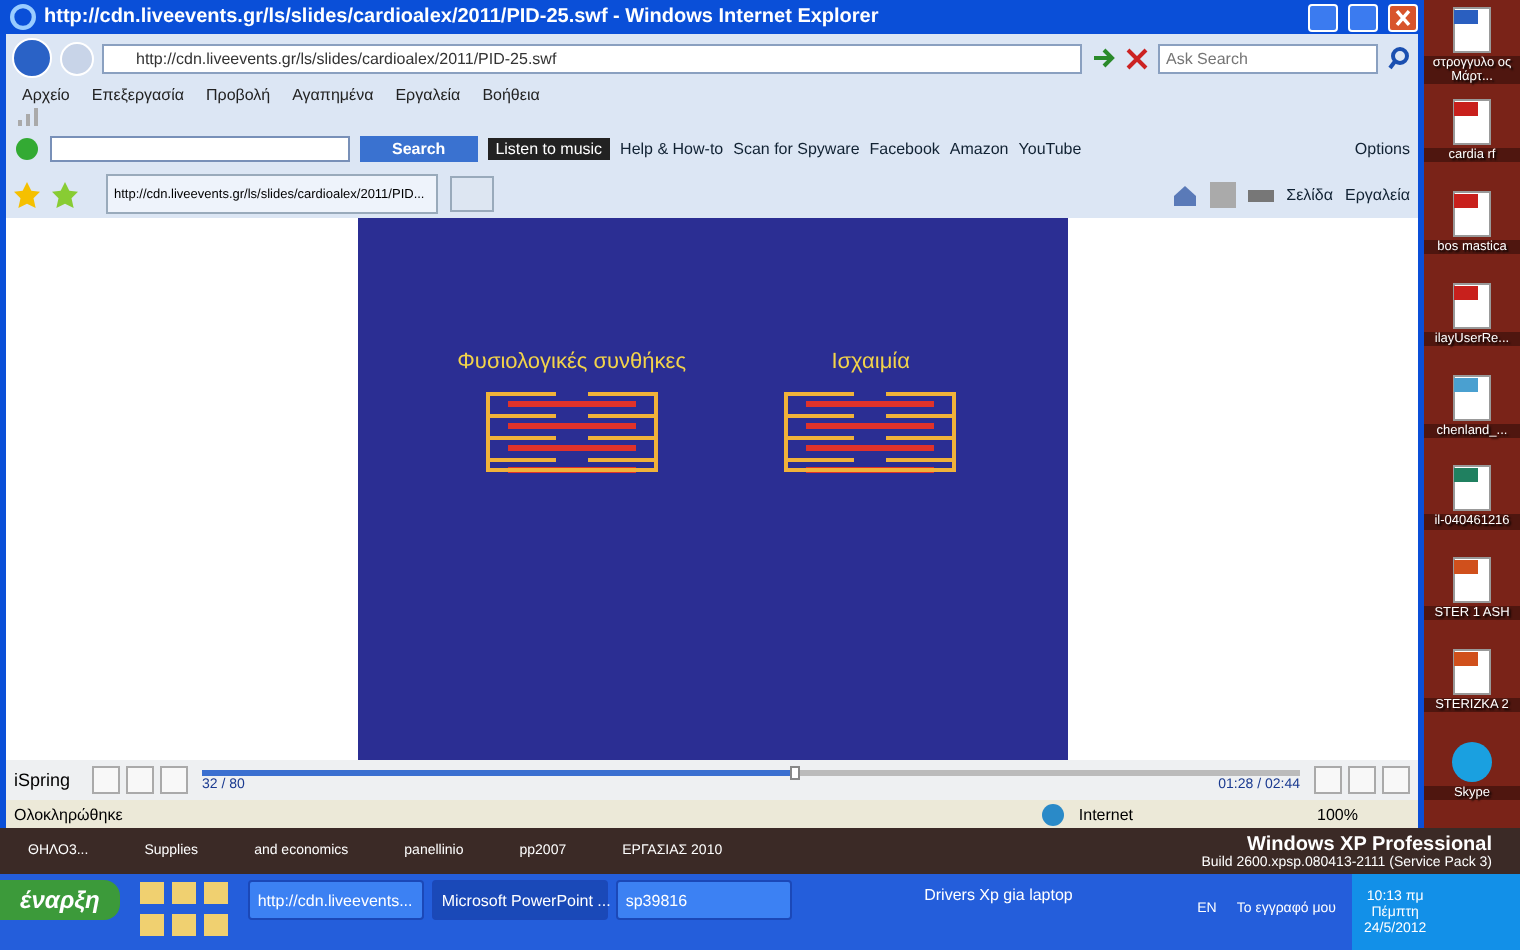 Image resolution: width=1520 pixels, height=950 pixels. What do you see at coordinates (1363, 17) in the screenshot?
I see `maximize-button` at bounding box center [1363, 17].